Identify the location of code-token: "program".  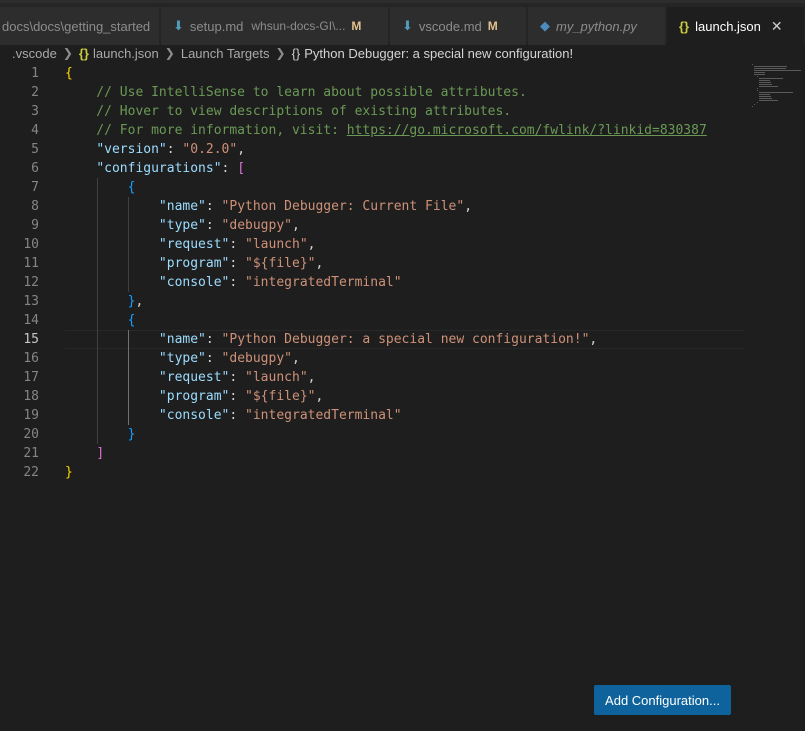
(194, 396).